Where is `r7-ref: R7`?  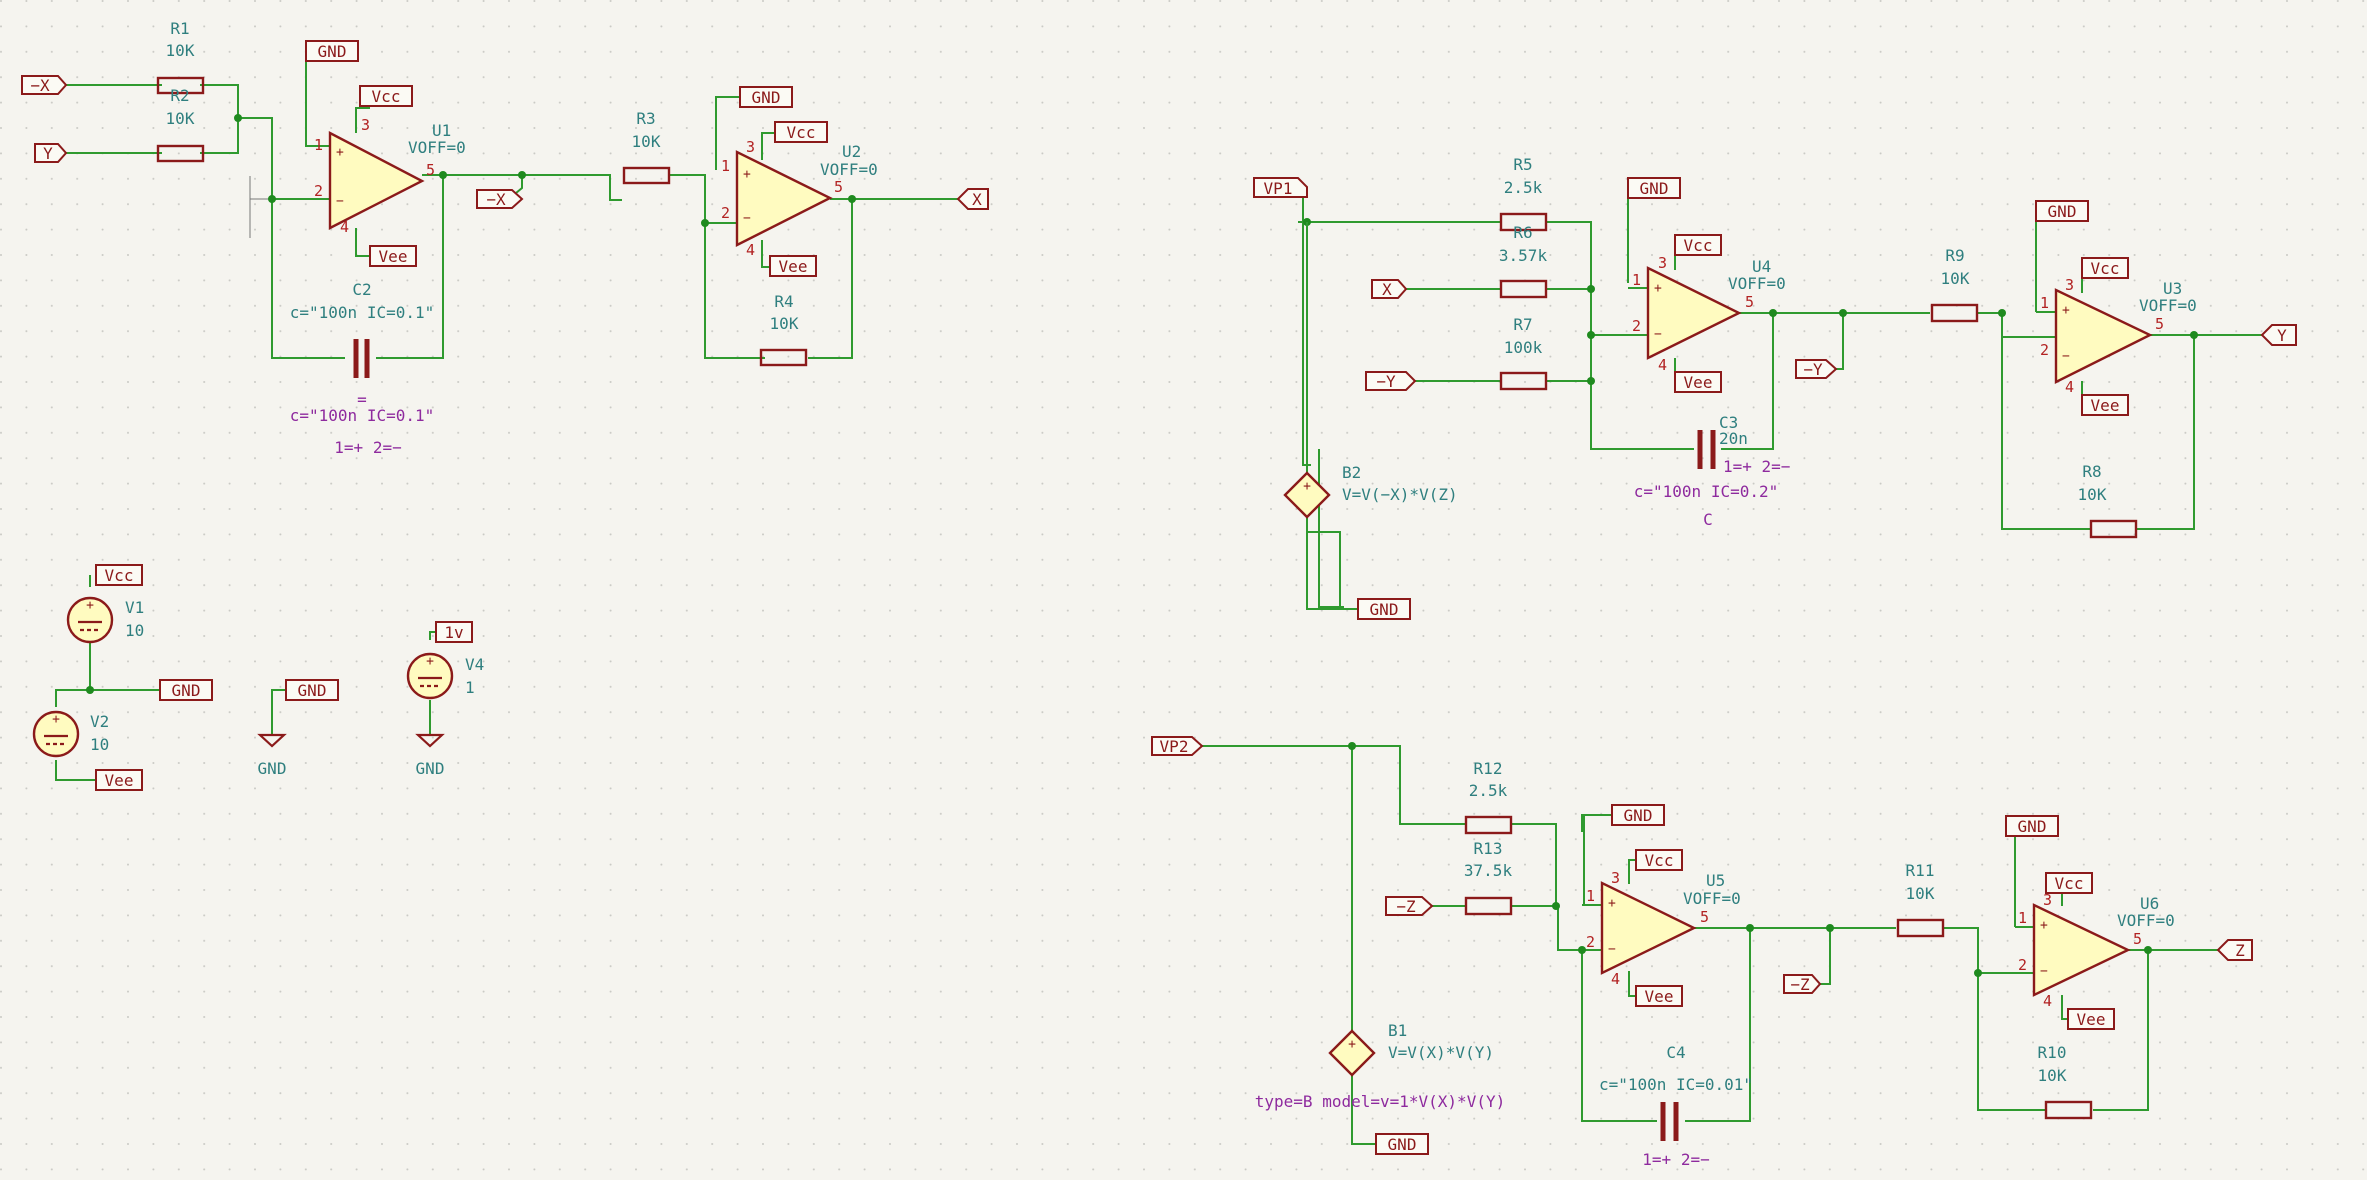 r7-ref: R7 is located at coordinates (1522, 324).